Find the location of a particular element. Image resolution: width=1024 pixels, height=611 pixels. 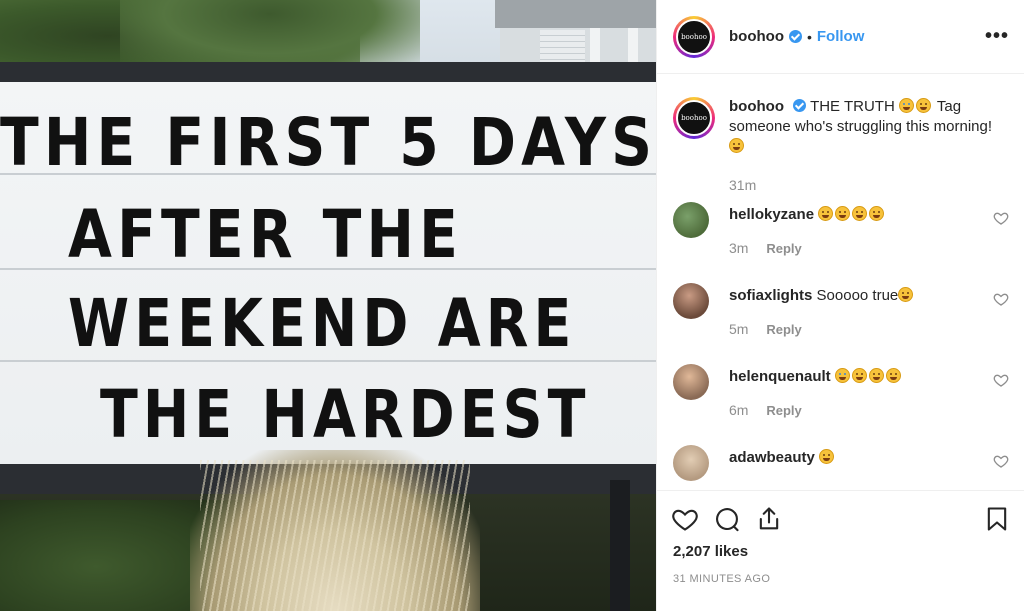

comment-body: hellokyzane is located at coordinates (849, 215).